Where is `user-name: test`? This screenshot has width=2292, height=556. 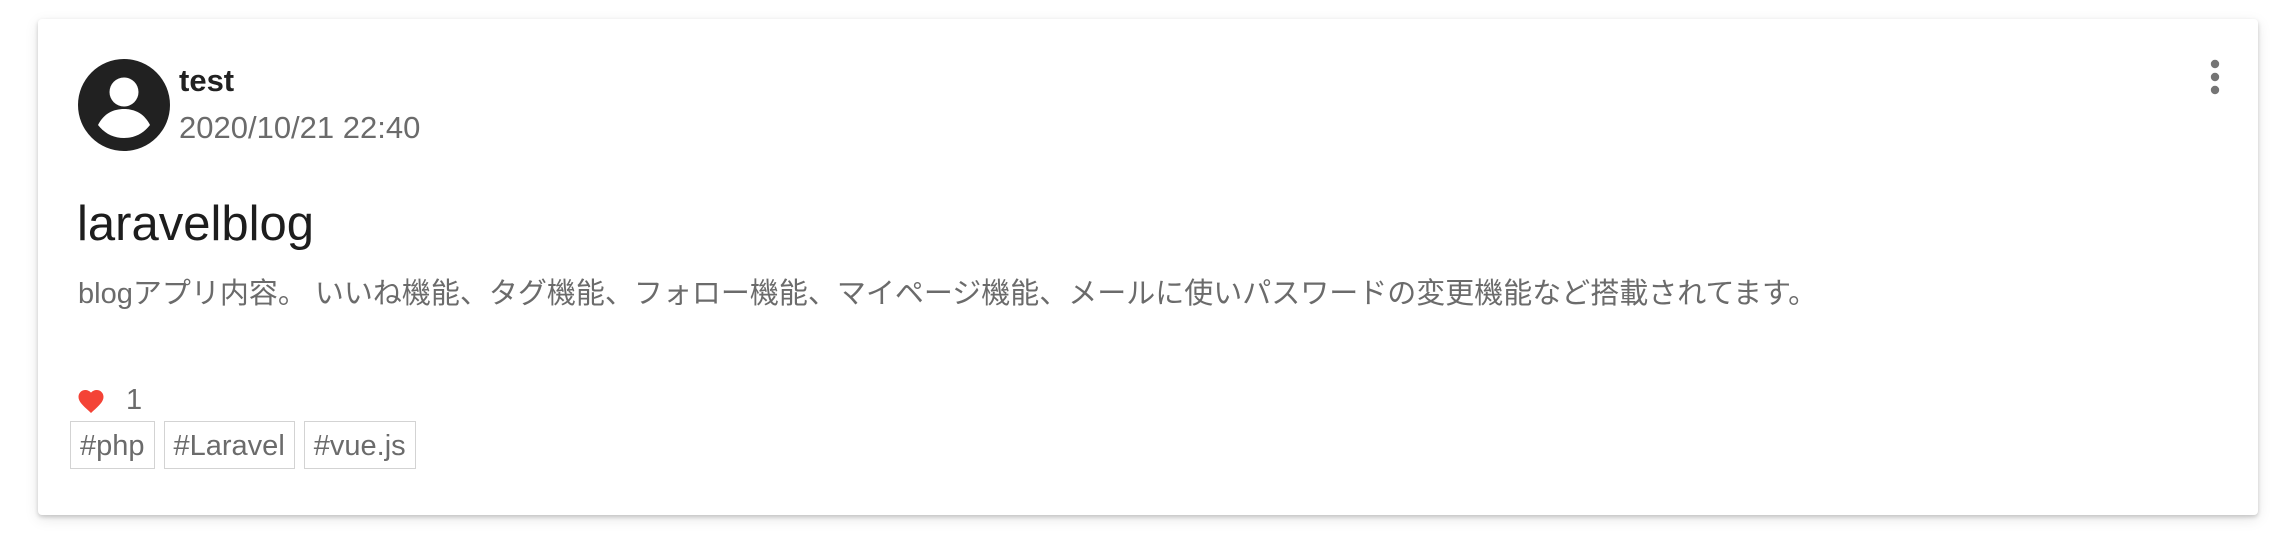
user-name: test is located at coordinates (206, 81).